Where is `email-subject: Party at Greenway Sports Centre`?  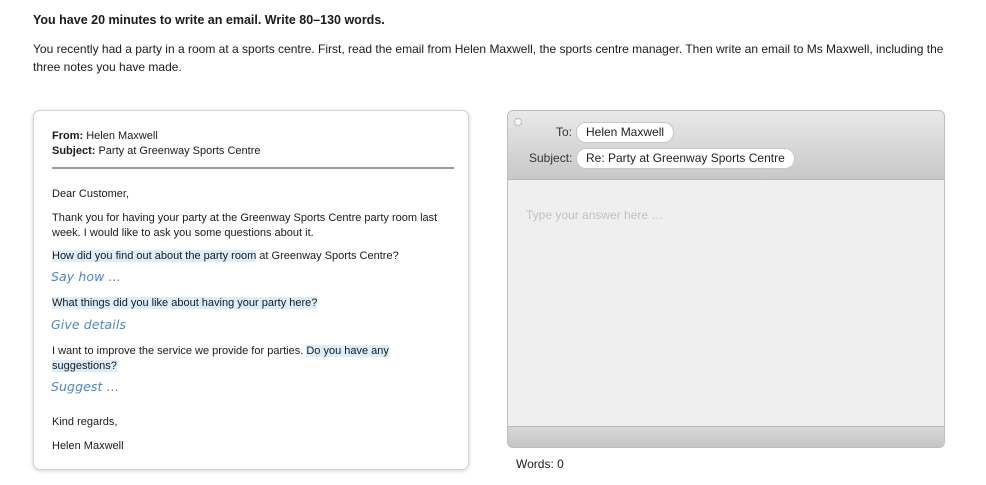
email-subject: Party at Greenway Sports Centre is located at coordinates (179, 150).